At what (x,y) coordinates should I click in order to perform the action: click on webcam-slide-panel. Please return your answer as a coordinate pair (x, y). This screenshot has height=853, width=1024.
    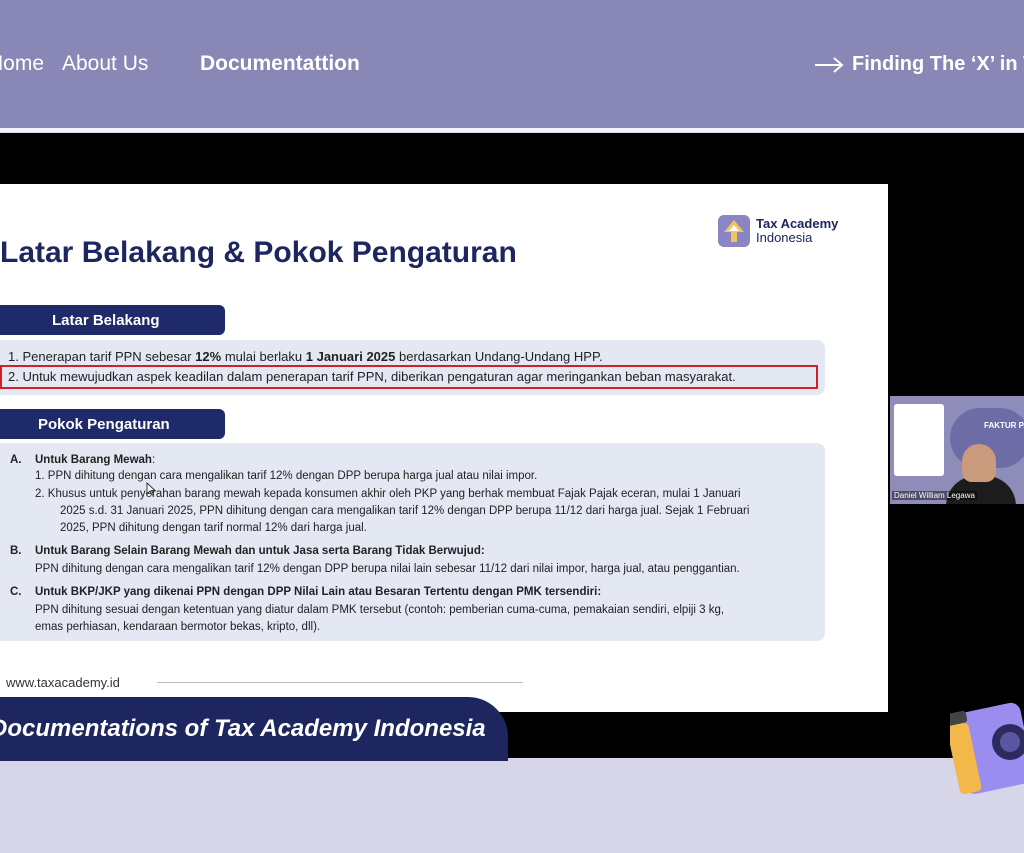
    Looking at the image, I should click on (919, 440).